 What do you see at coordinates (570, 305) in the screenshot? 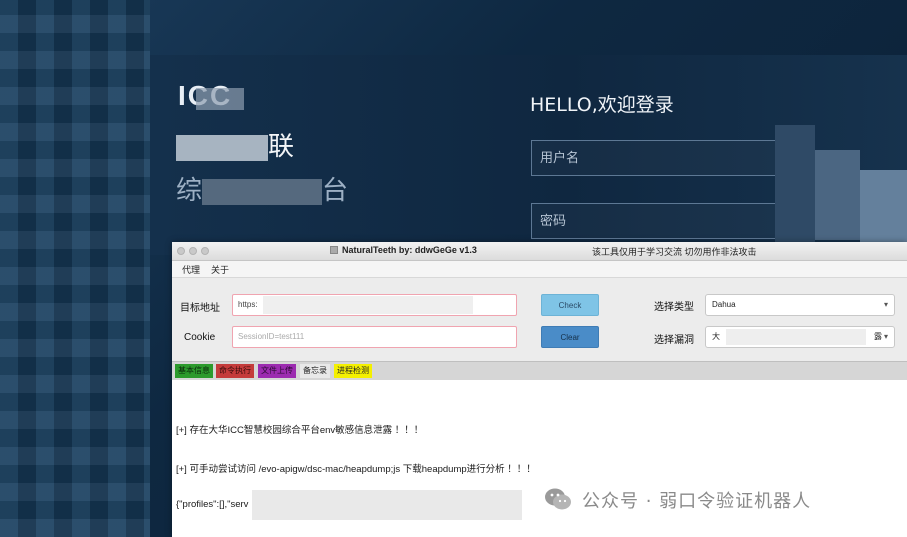
I see `check-button: Check` at bounding box center [570, 305].